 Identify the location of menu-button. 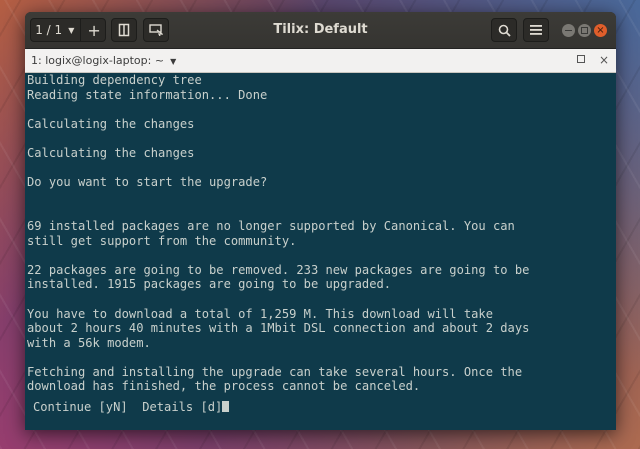
(536, 30).